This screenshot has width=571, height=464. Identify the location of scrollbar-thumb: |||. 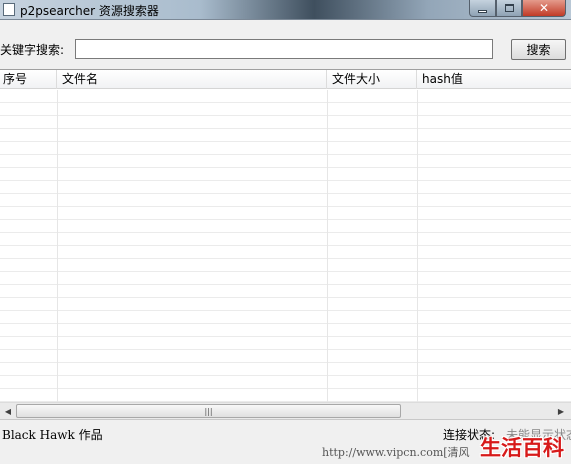
(208, 411).